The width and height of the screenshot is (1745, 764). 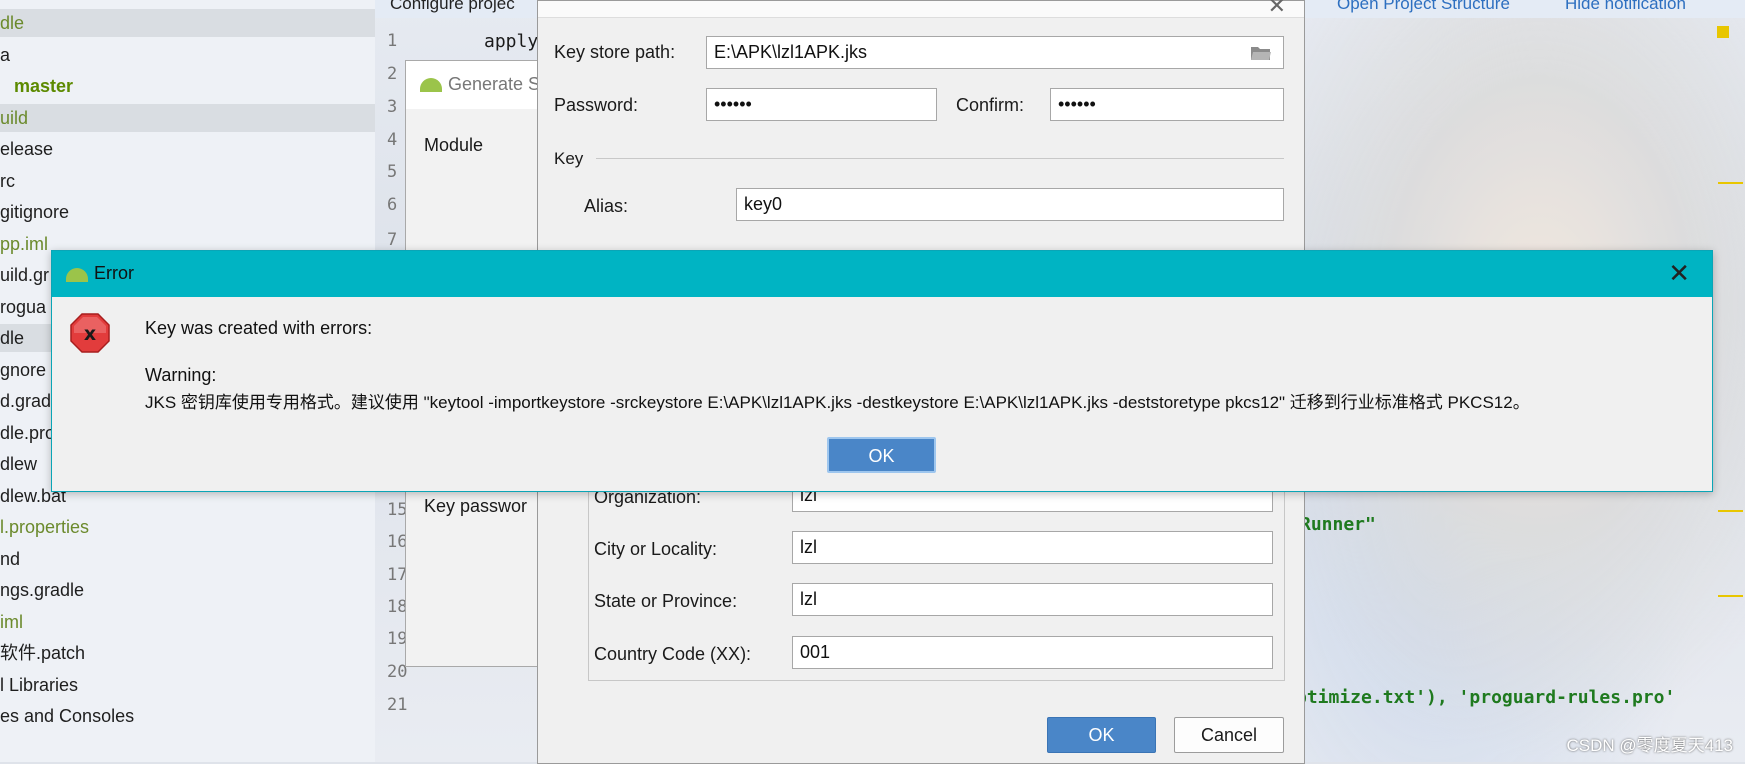 I want to click on tree-item: gnore, so click(x=23, y=370).